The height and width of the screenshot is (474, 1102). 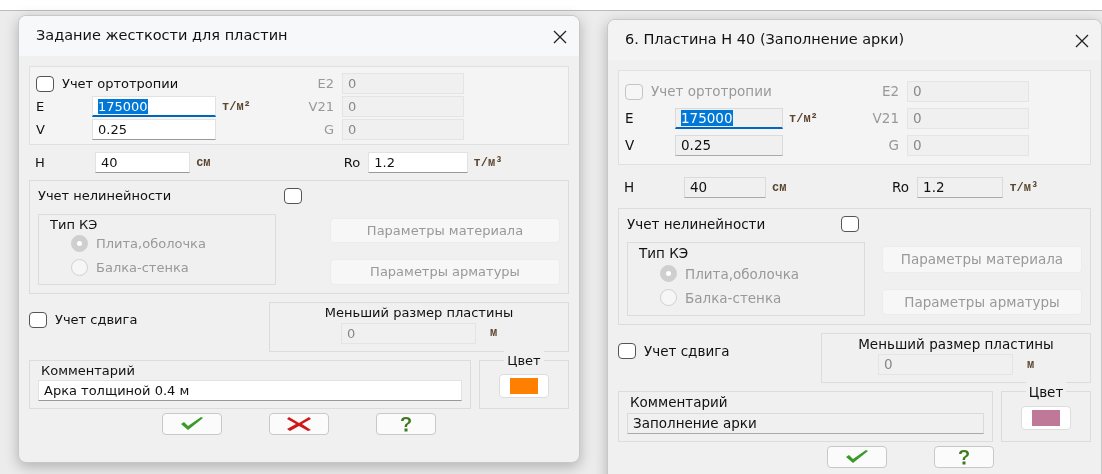 I want to click on input-field: Заполнение арки, so click(x=805, y=423).